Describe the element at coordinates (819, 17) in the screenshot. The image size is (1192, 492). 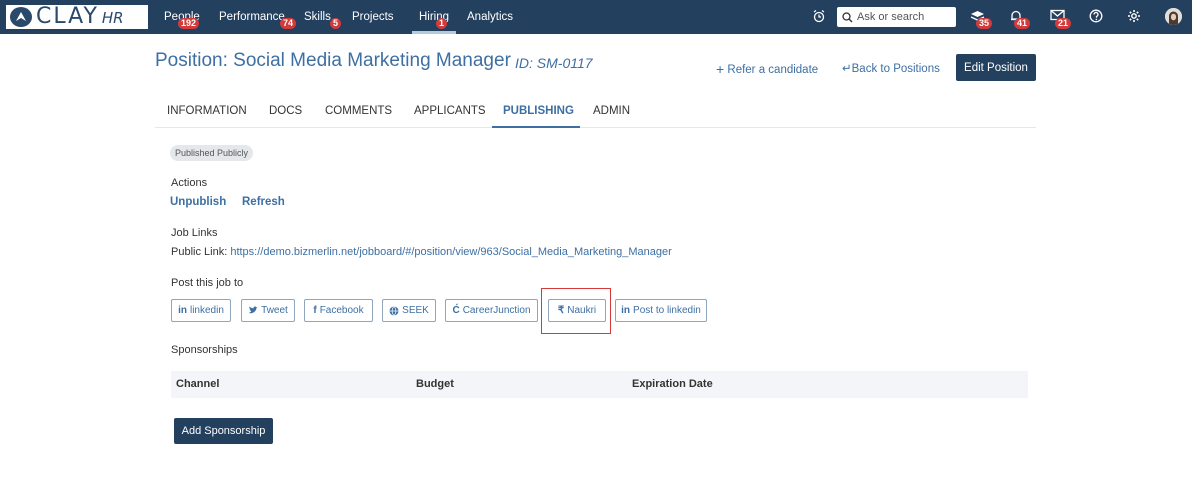
I see `alarm-clock-icon` at that location.